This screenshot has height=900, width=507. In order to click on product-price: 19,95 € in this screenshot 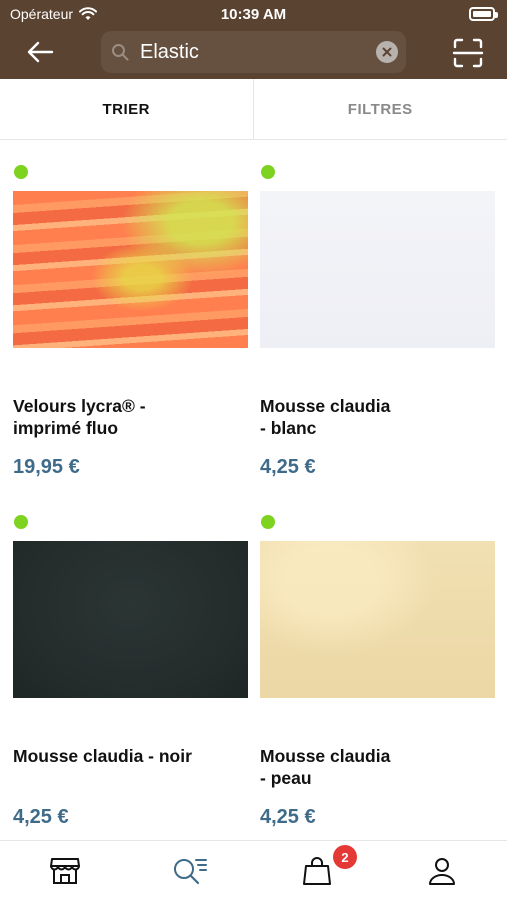, I will do `click(46, 467)`.